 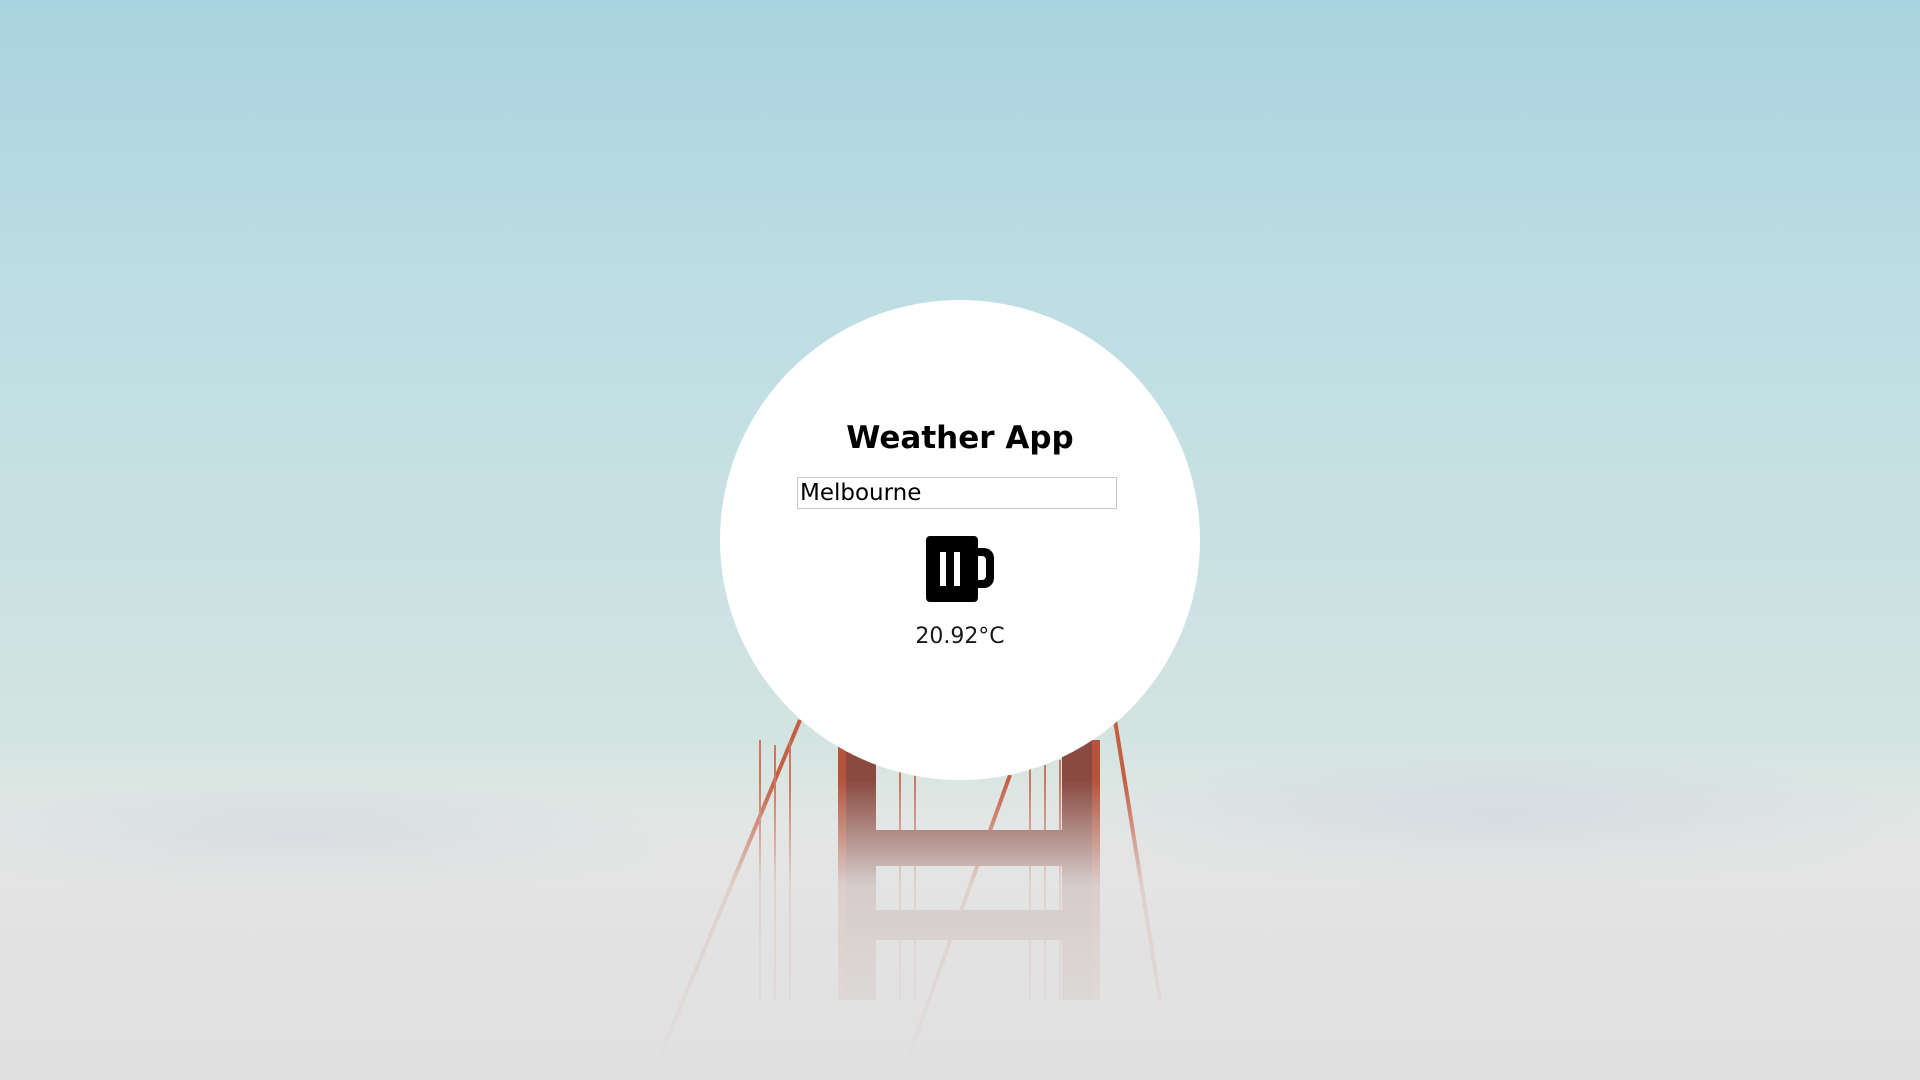 I want to click on weather-card: Weather App 20.92°C, so click(x=960, y=540).